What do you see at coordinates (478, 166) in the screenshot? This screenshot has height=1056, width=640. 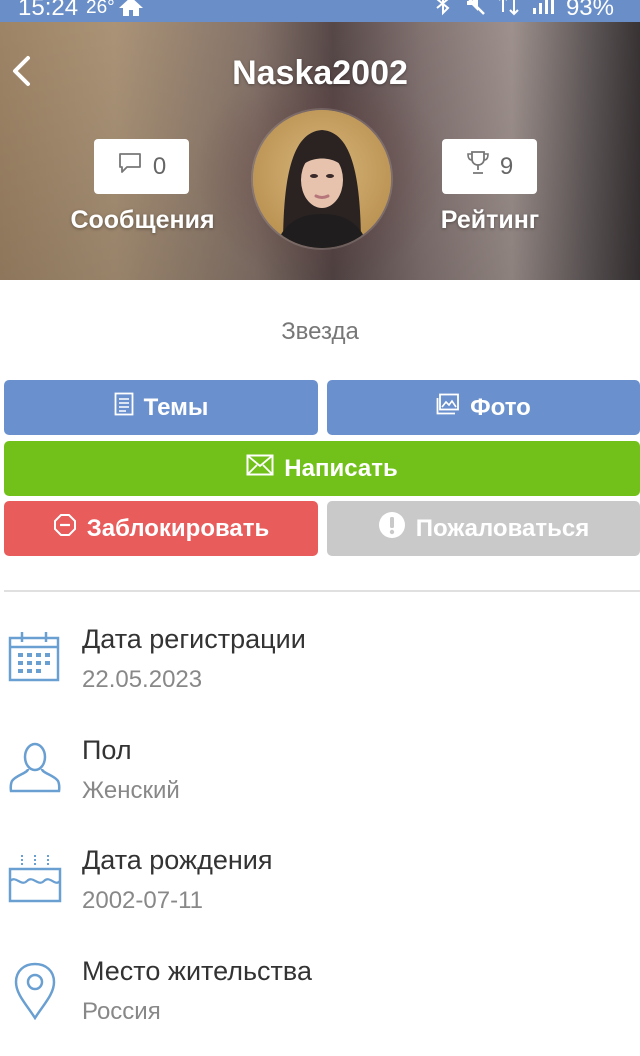 I see `trophy-icon` at bounding box center [478, 166].